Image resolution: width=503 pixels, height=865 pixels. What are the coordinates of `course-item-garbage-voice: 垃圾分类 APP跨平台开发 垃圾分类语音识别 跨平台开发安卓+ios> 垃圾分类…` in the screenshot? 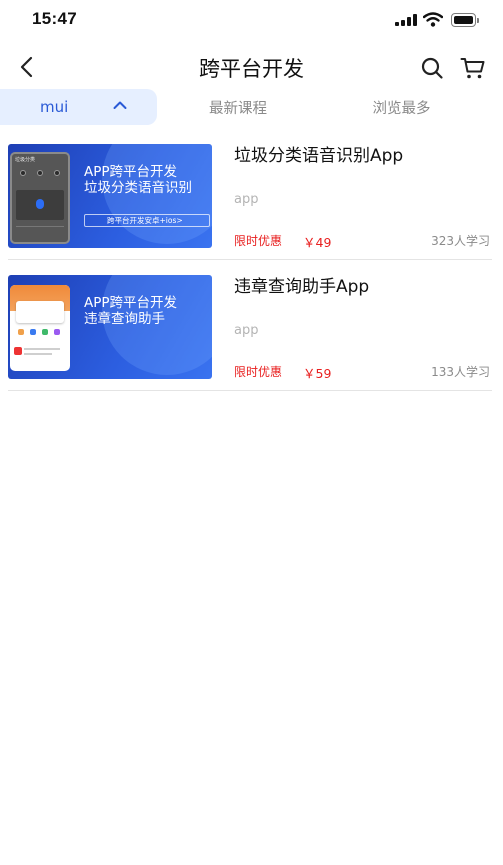 It's located at (250, 195).